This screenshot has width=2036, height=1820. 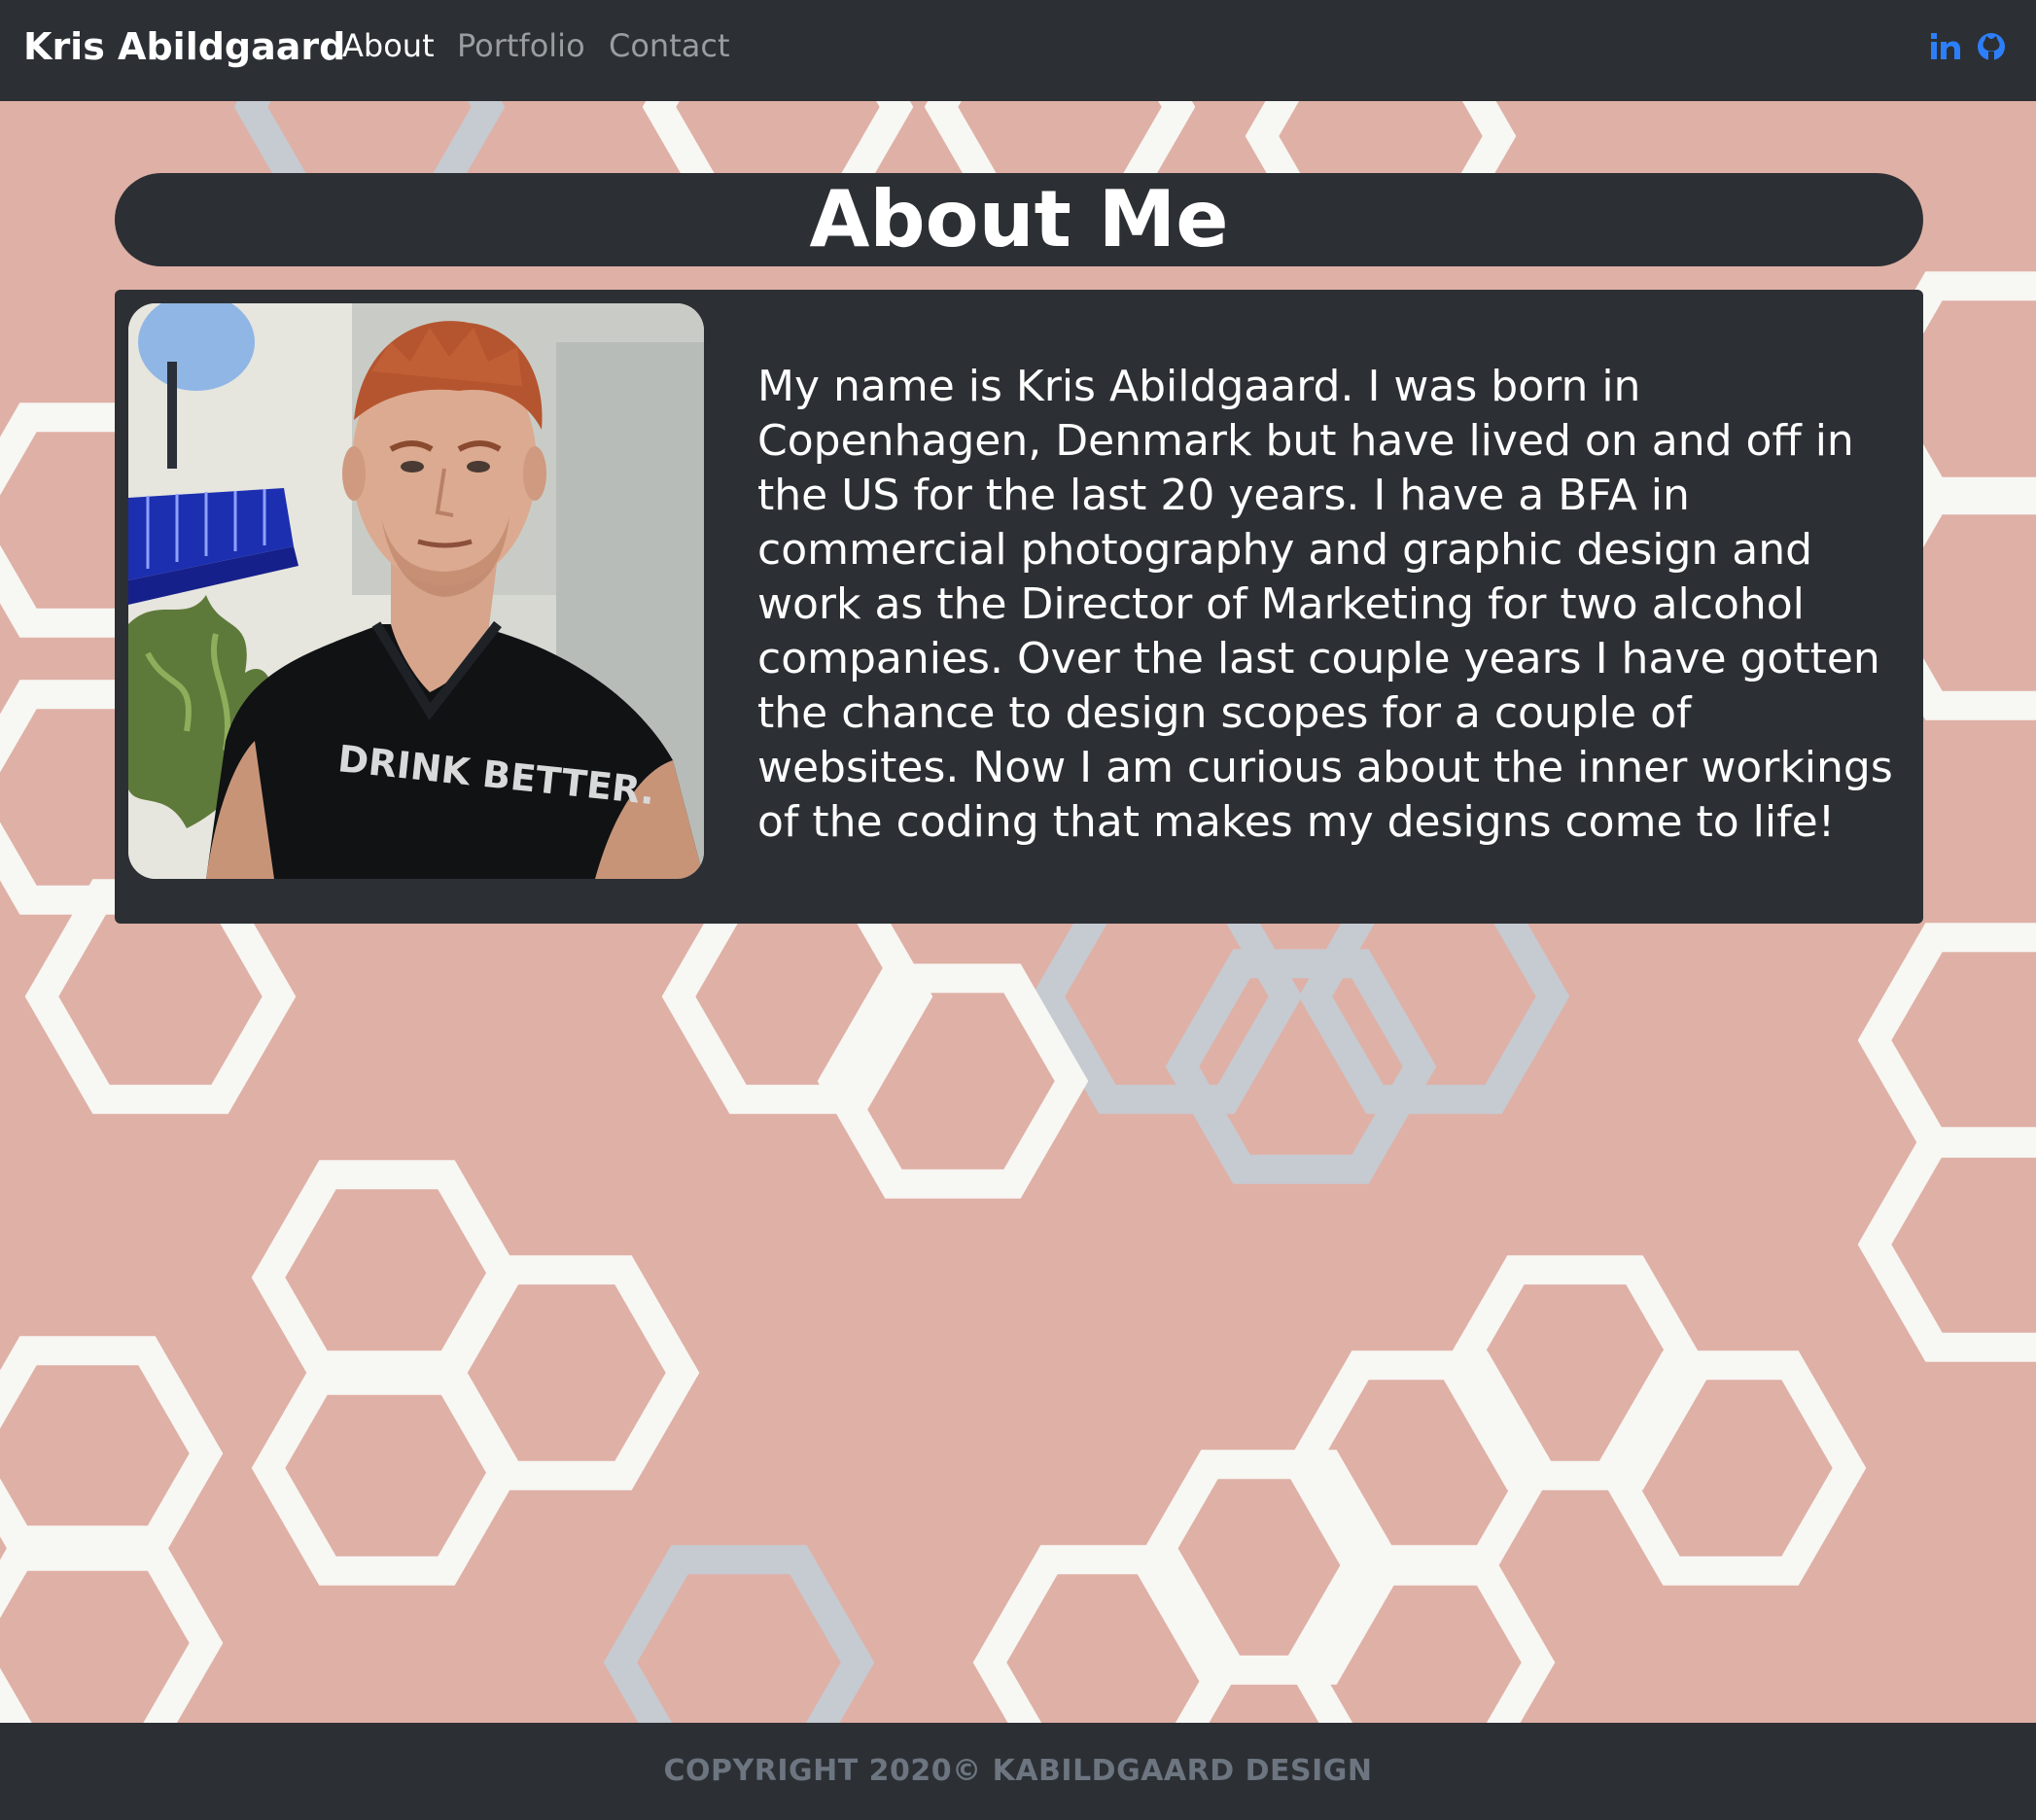 I want to click on profile-photo: DRINK BETTER., so click(x=416, y=591).